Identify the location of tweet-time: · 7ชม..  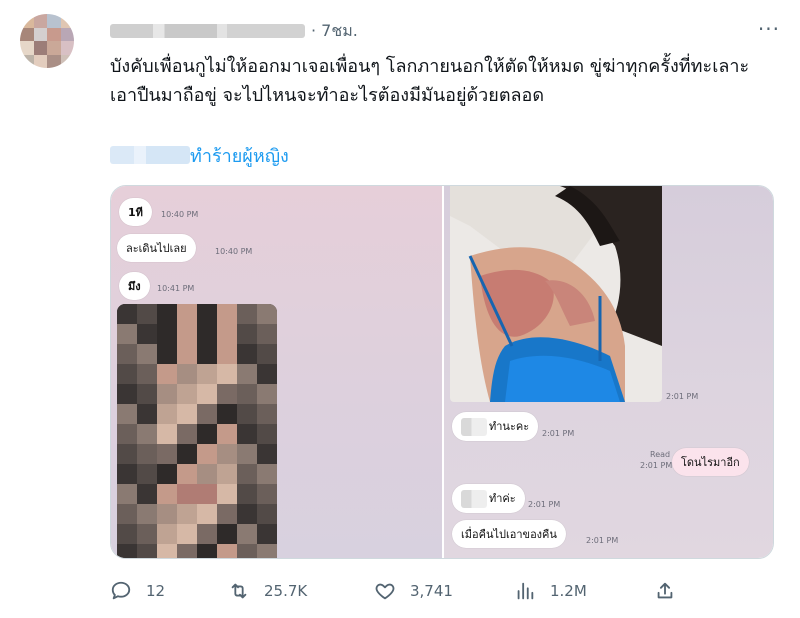
(334, 31).